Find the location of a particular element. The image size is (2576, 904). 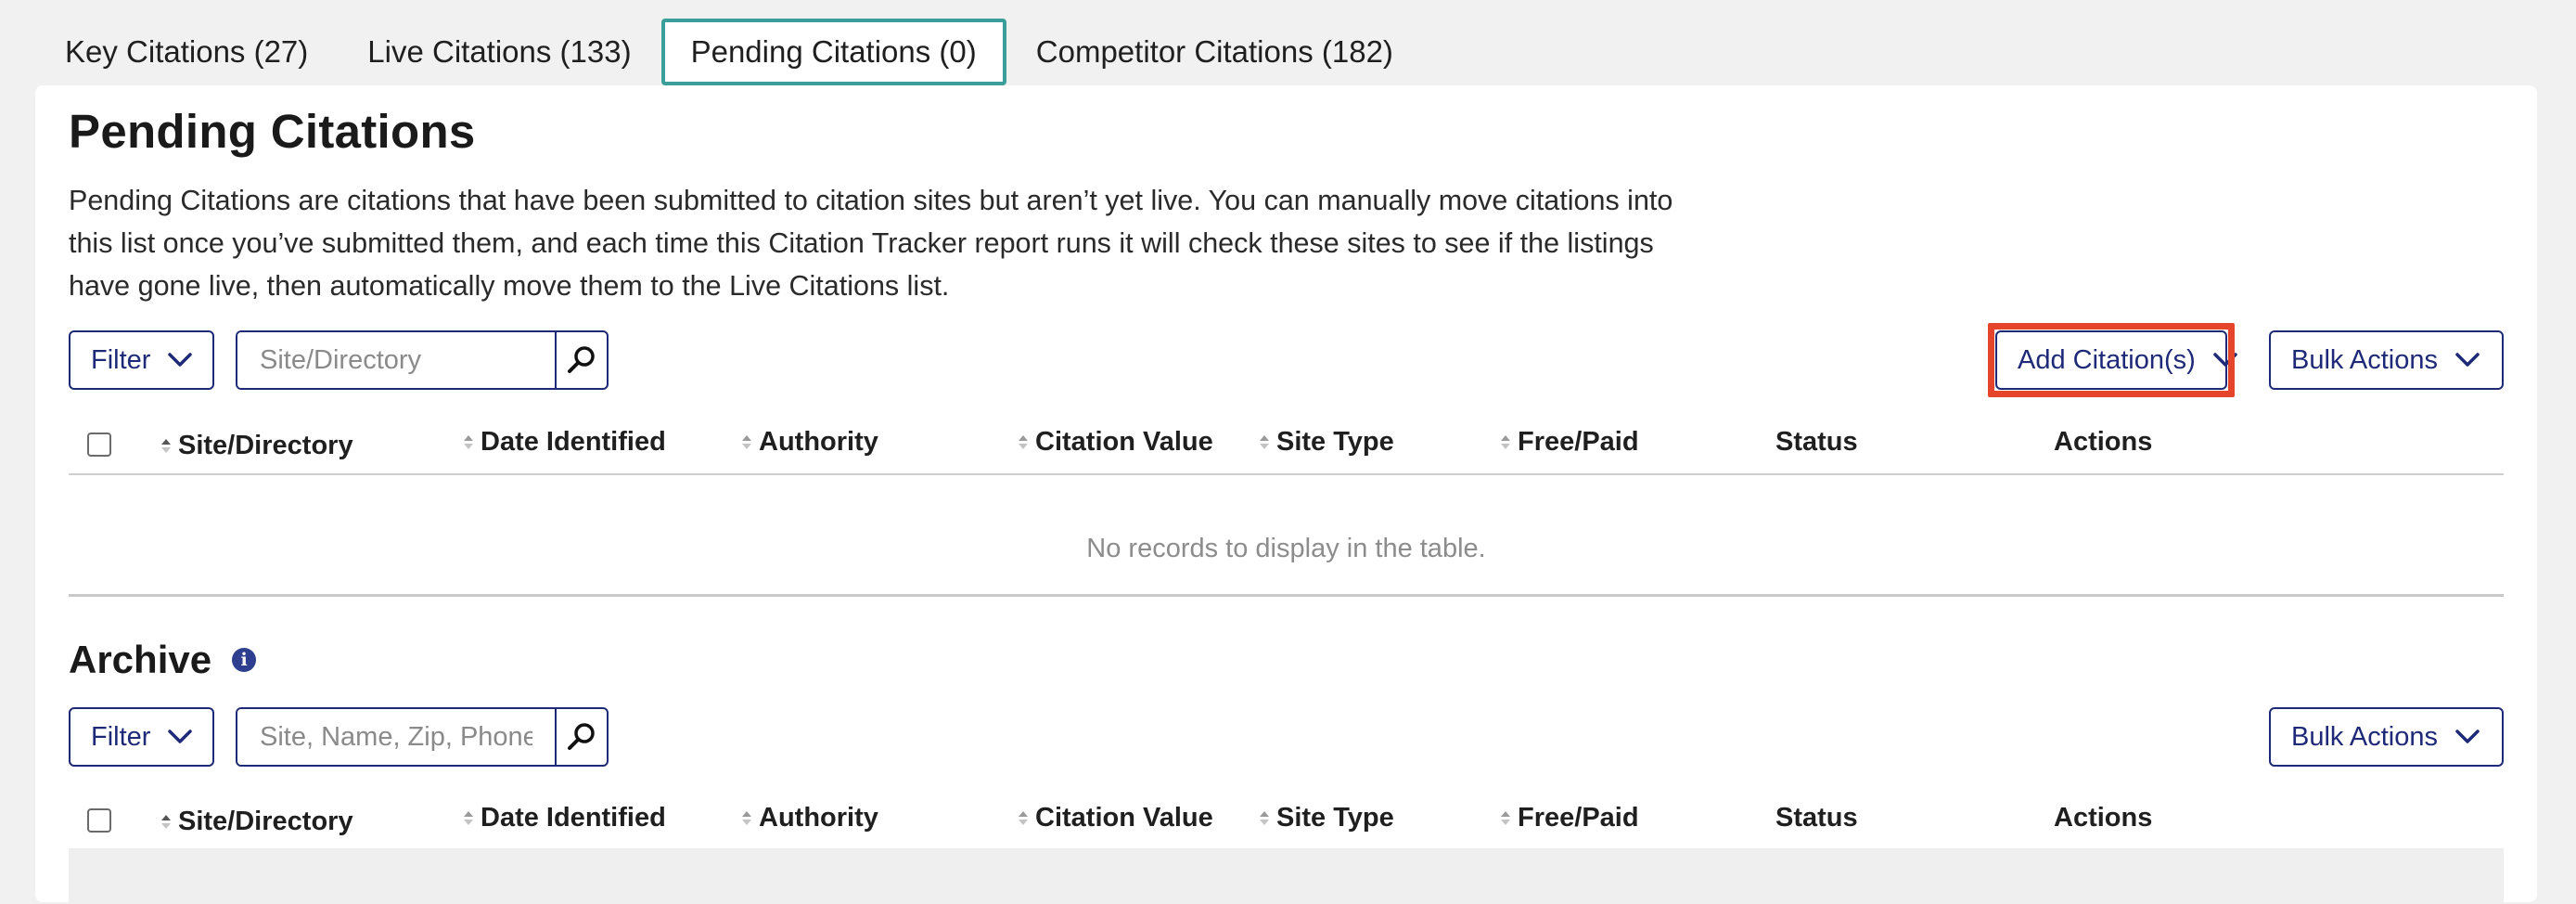

info-icon: i is located at coordinates (244, 660).